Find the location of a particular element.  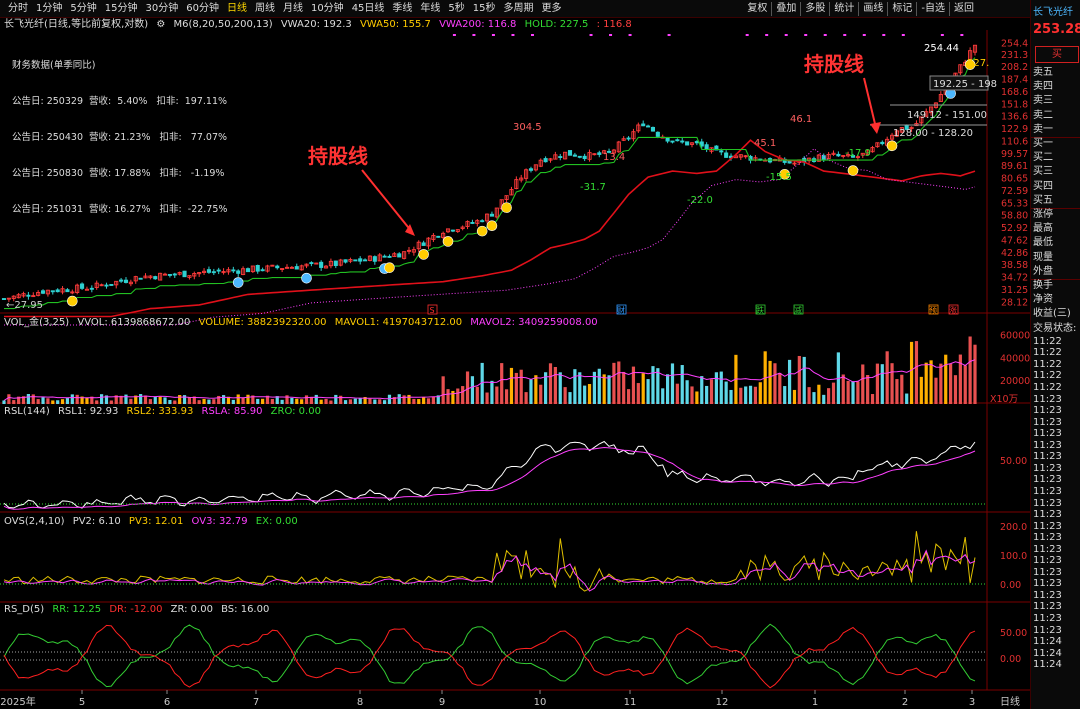

menu-item-5: 标记 is located at coordinates (901, 9).